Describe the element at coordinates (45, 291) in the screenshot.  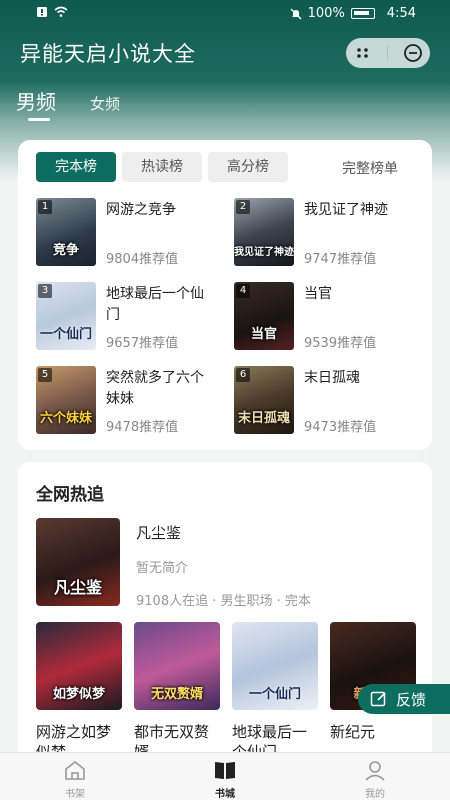
I see `rank-number: 3` at that location.